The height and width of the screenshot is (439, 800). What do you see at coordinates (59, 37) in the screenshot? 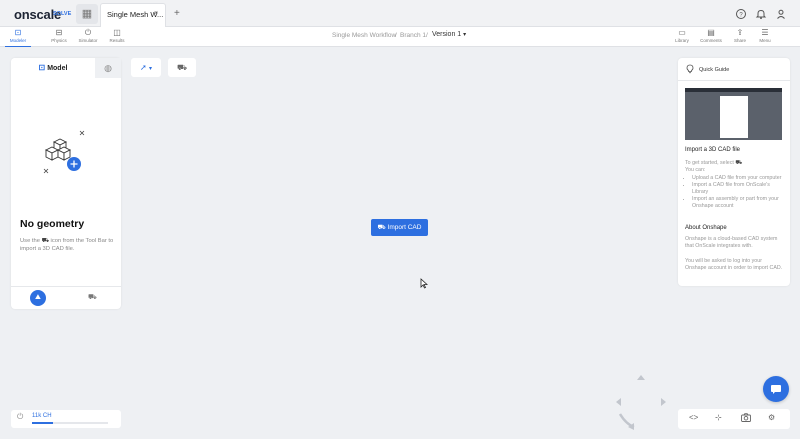
I see `mode-physics: ⊟ Physics` at bounding box center [59, 37].